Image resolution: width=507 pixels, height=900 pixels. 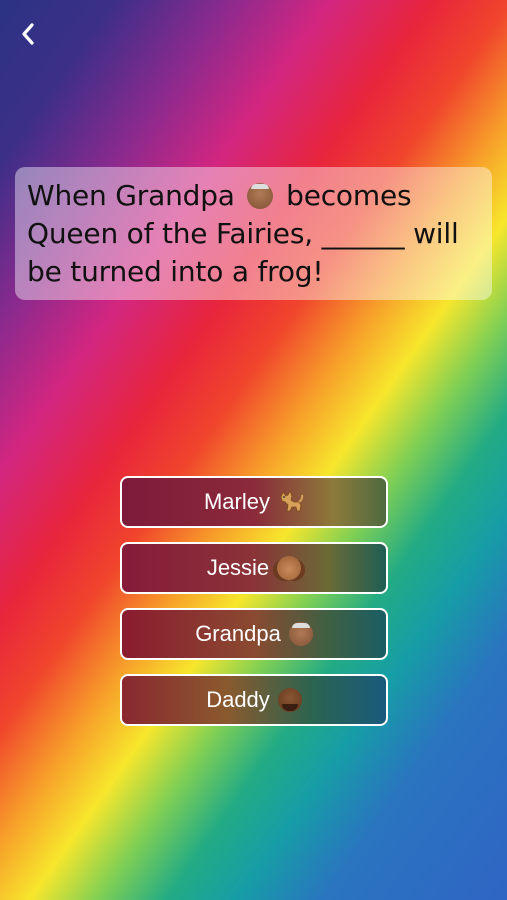 I want to click on chevron-left-icon, so click(x=28, y=34).